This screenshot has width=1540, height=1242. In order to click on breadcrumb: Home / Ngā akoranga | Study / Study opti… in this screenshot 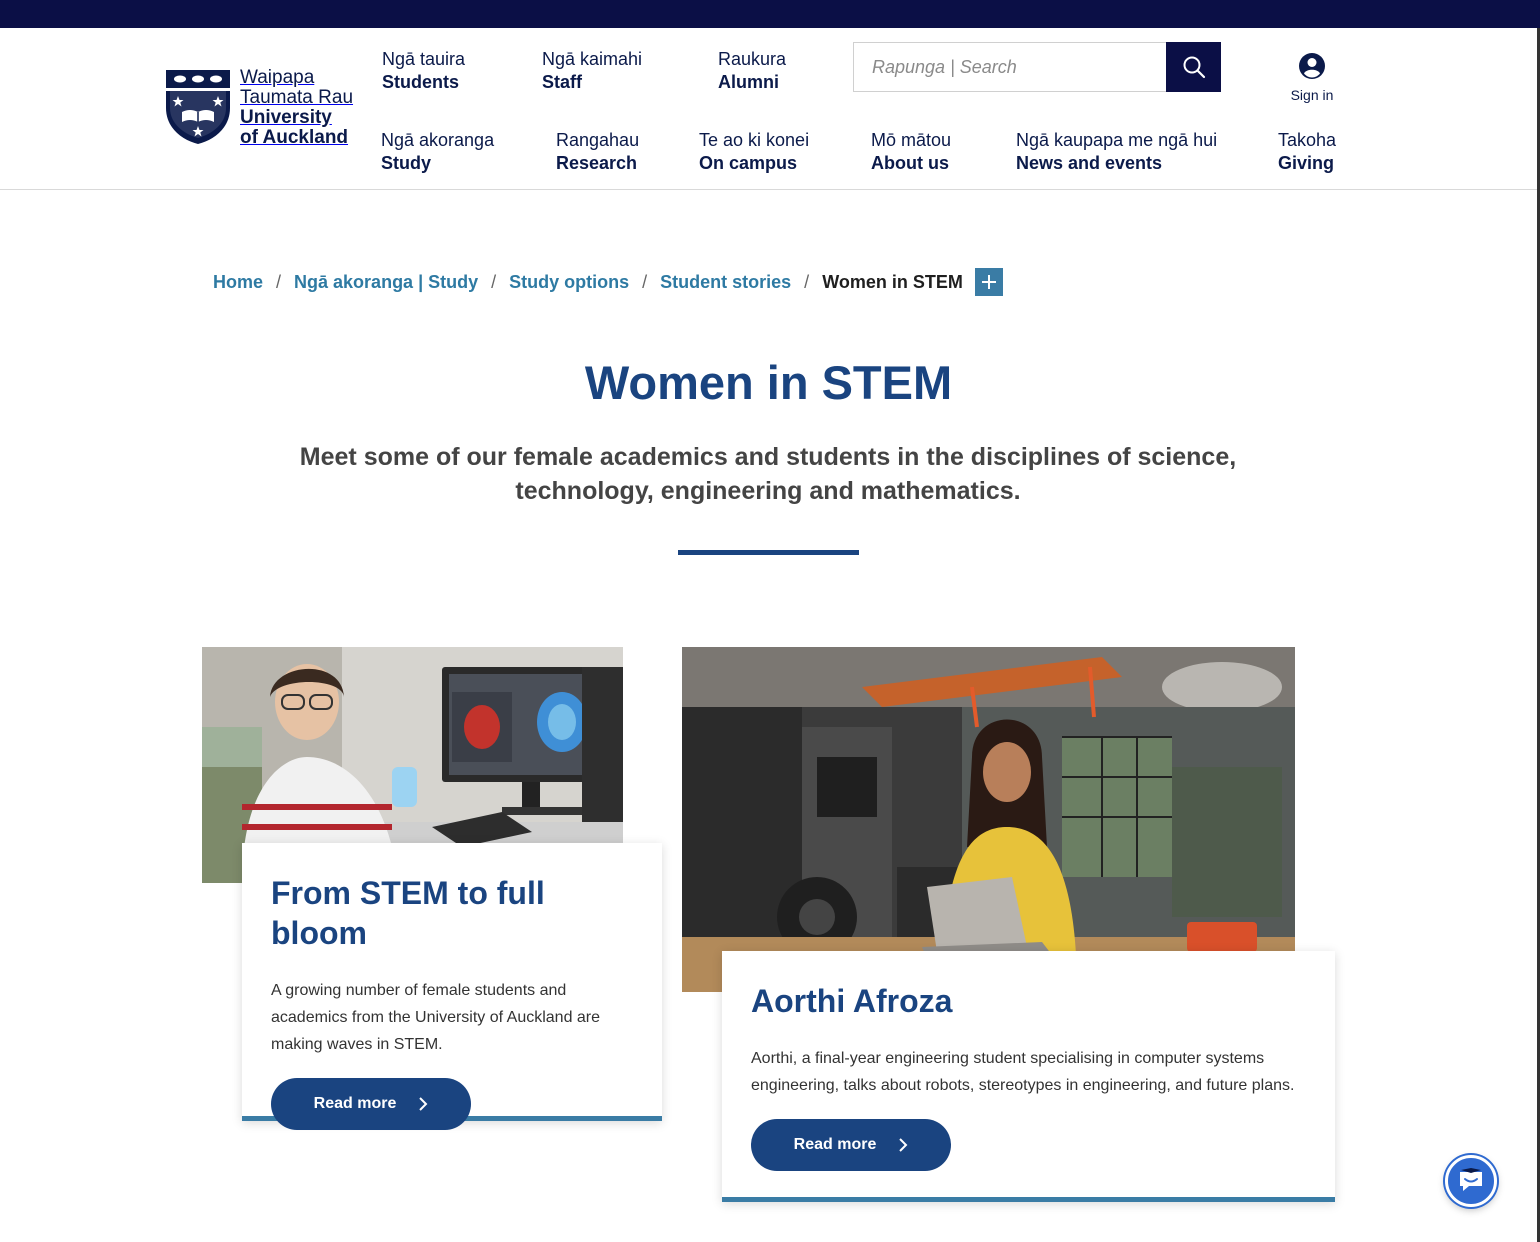, I will do `click(608, 282)`.